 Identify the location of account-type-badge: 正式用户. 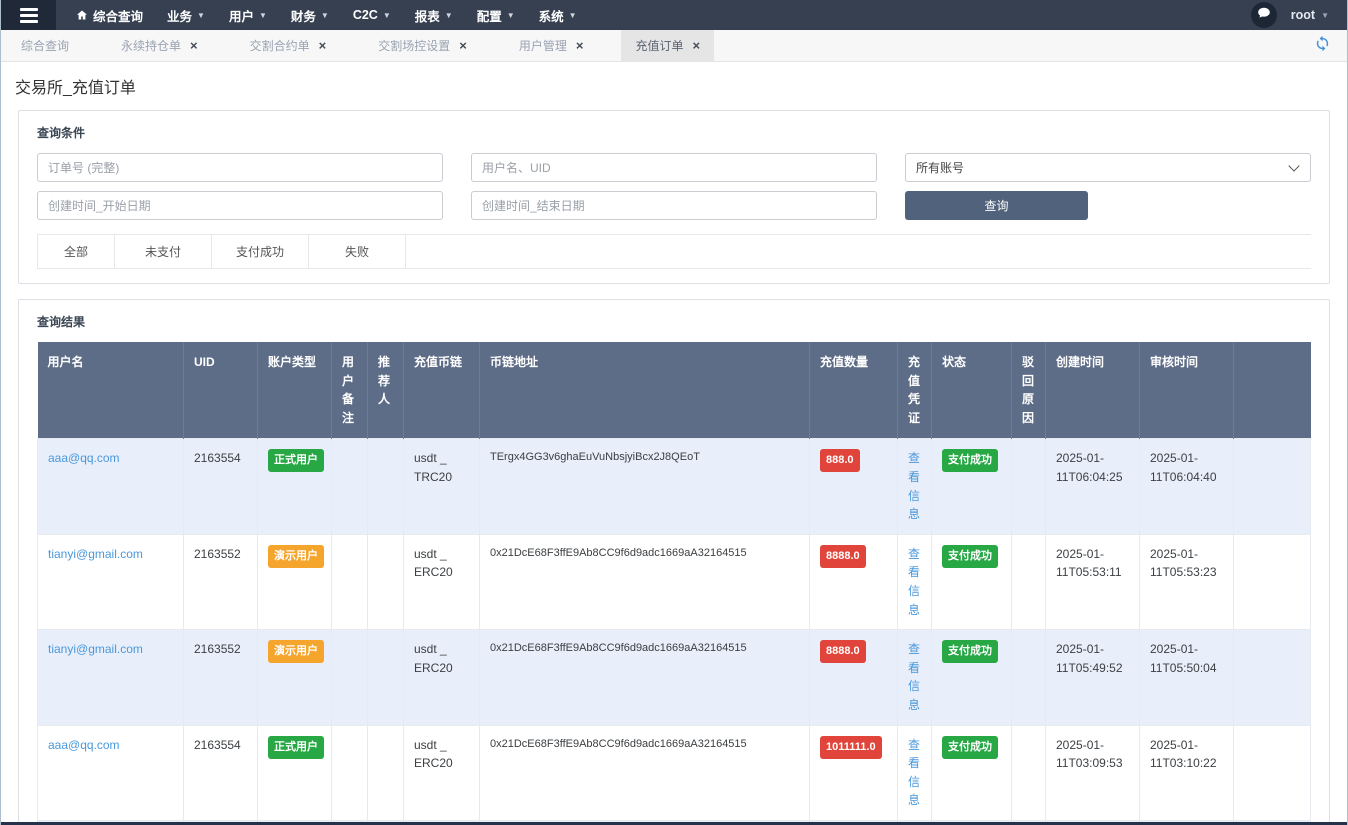
(296, 747).